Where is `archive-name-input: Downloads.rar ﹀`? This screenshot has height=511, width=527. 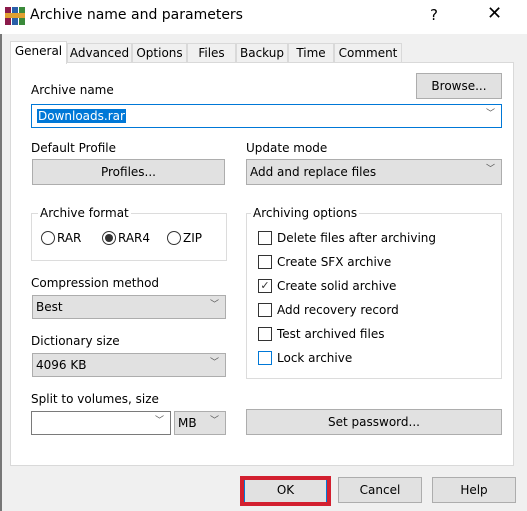
archive-name-input: Downloads.rar ﹀ is located at coordinates (266, 116).